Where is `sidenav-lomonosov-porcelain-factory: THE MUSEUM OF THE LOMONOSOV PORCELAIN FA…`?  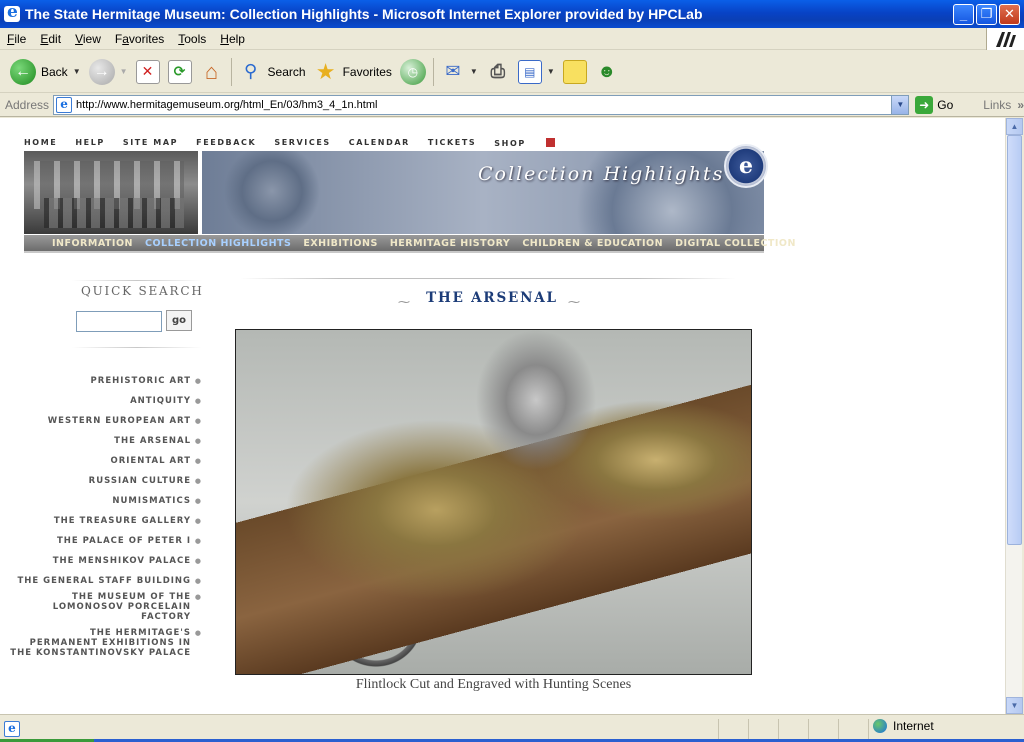
sidenav-lomonosov-porcelain-factory: THE MUSEUM OF THE LOMONOSOV PORCELAIN FA… is located at coordinates (101, 607).